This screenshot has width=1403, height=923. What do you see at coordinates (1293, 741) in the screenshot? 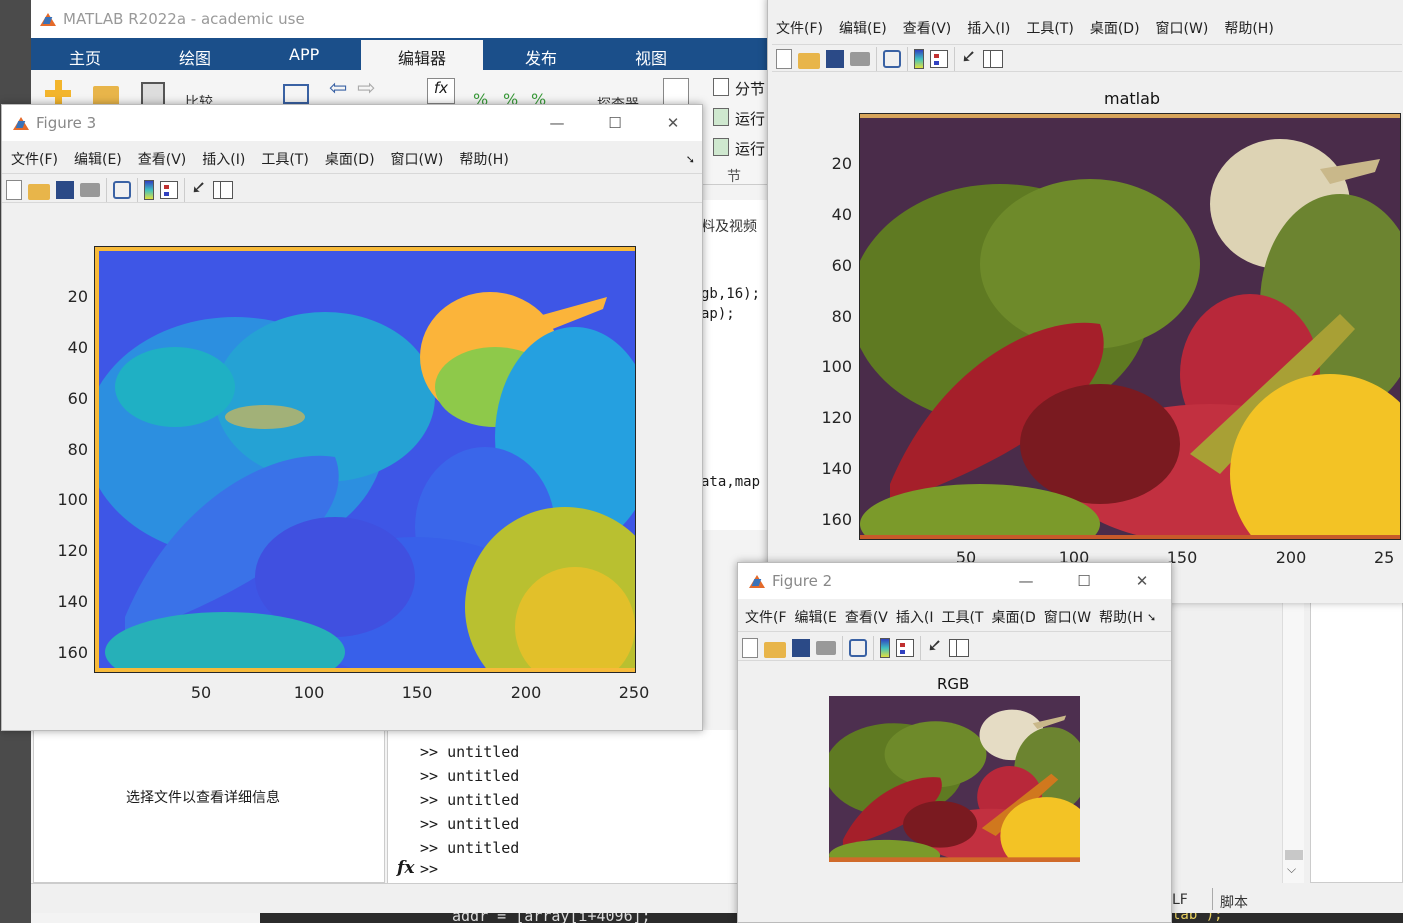
I see `scrollbar: ⌵` at bounding box center [1293, 741].